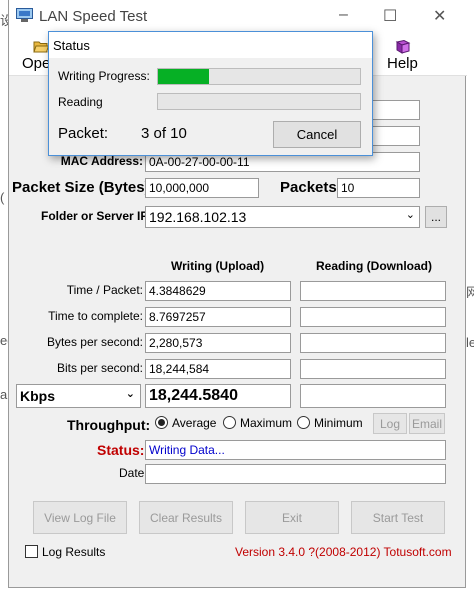 Image resolution: width=474 pixels, height=590 pixels. What do you see at coordinates (218, 343) in the screenshot?
I see `bytes-per-second-write: 2,280,573` at bounding box center [218, 343].